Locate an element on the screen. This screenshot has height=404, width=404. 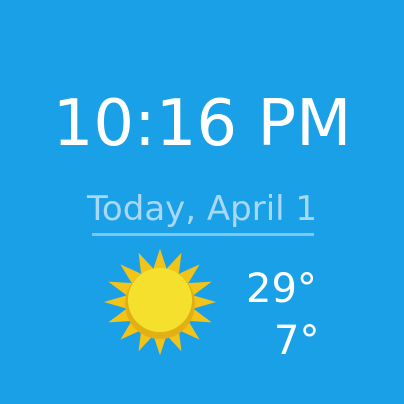
date-display: Today, April 1 is located at coordinates (202, 209).